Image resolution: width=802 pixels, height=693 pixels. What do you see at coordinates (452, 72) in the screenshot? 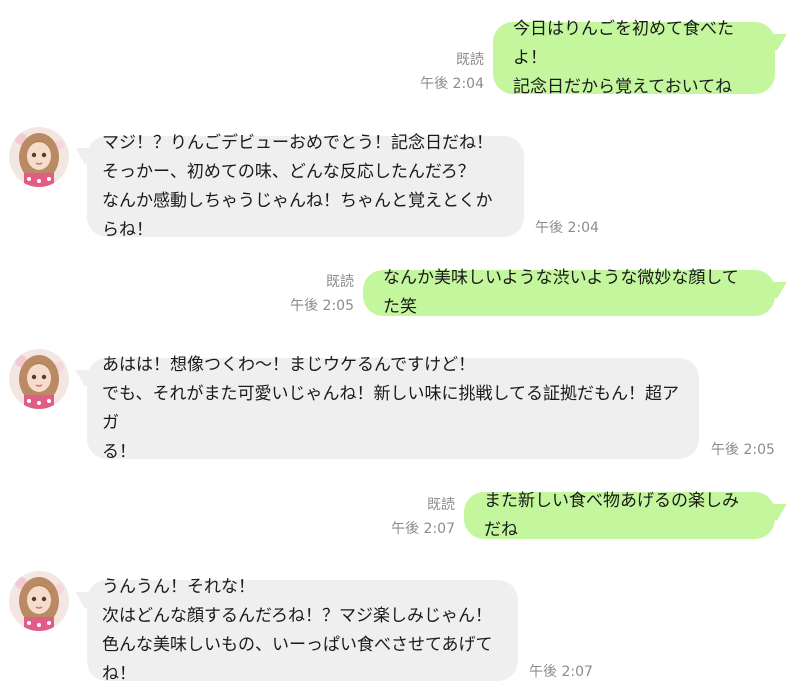
I see `message-meta: 既読 午後 2:04` at bounding box center [452, 72].